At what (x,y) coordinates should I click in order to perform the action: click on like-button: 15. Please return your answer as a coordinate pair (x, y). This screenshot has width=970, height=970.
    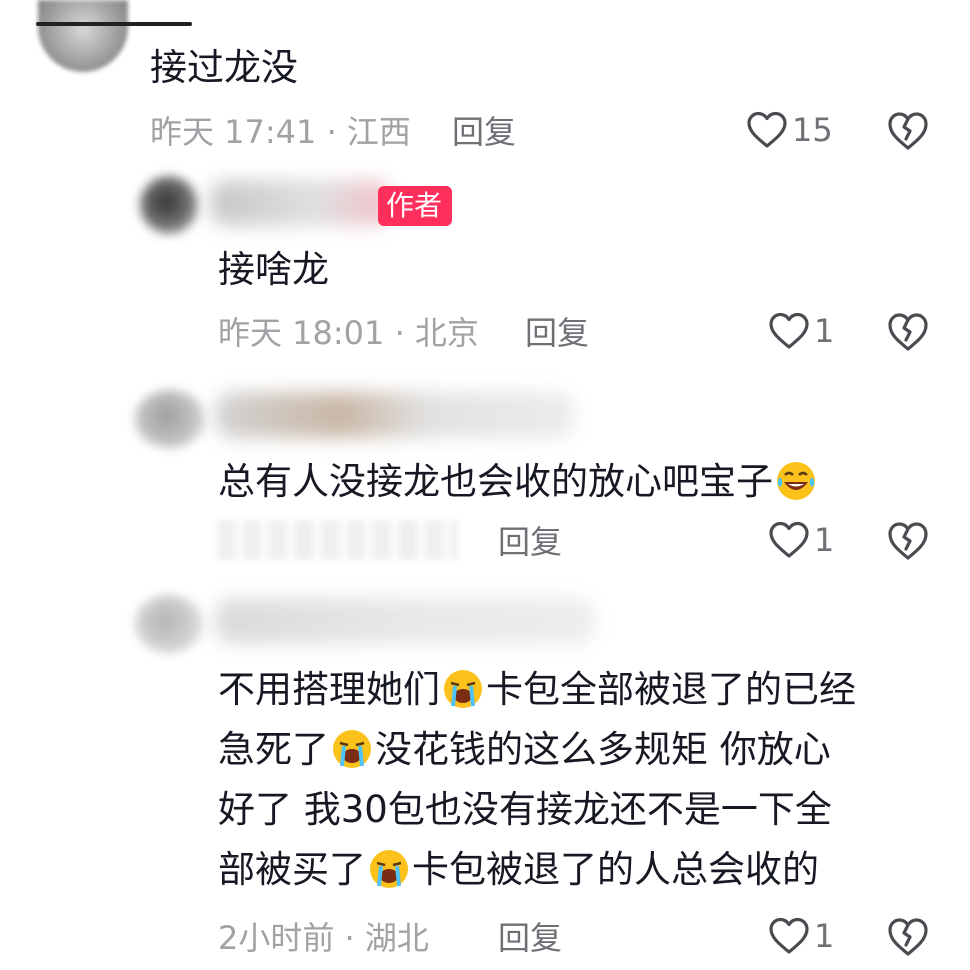
    Looking at the image, I should click on (789, 130).